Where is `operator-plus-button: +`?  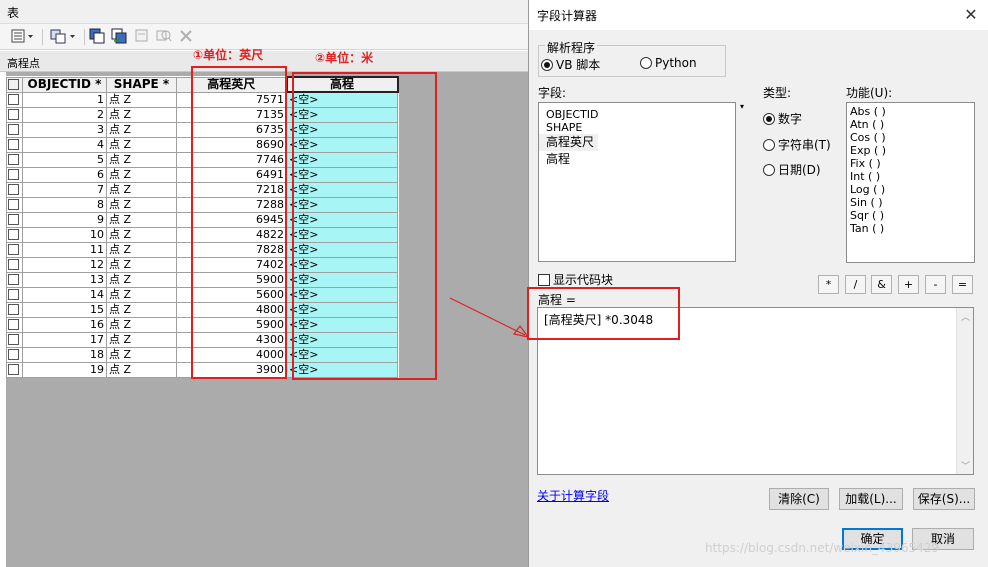 operator-plus-button: + is located at coordinates (908, 284).